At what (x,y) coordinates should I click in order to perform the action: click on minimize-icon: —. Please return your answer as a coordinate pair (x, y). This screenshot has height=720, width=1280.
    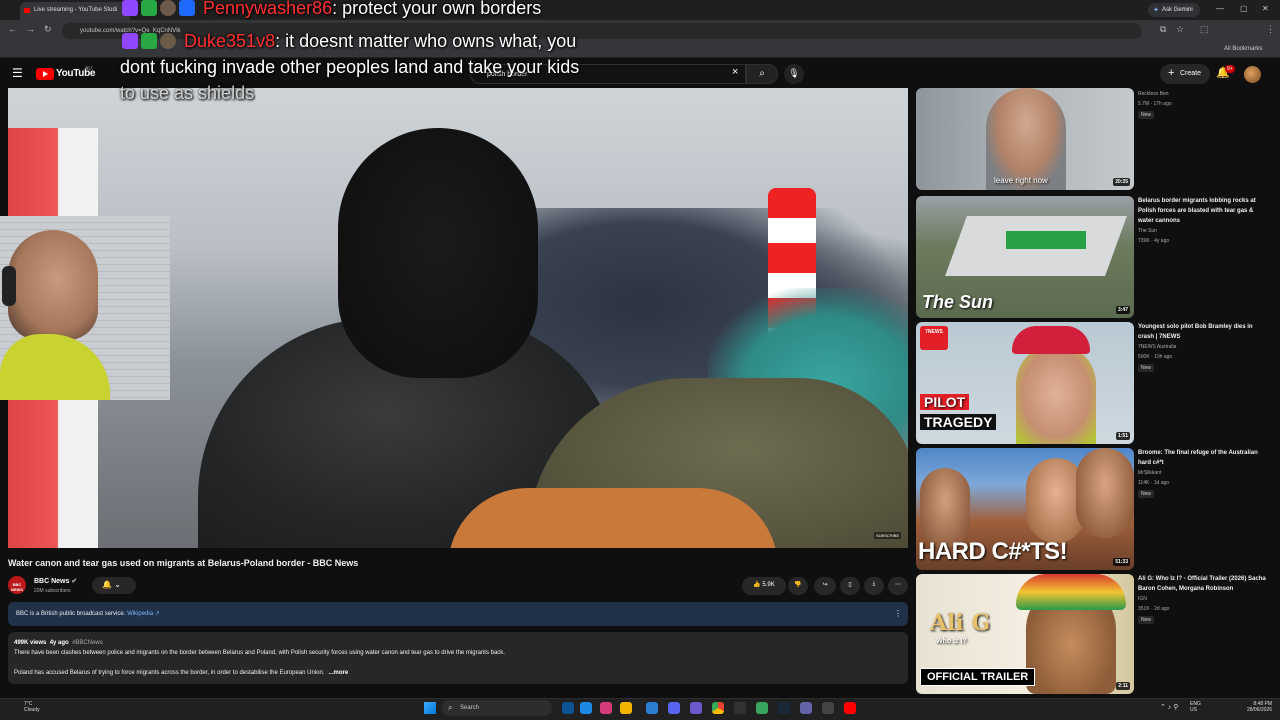
    Looking at the image, I should click on (1220, 8).